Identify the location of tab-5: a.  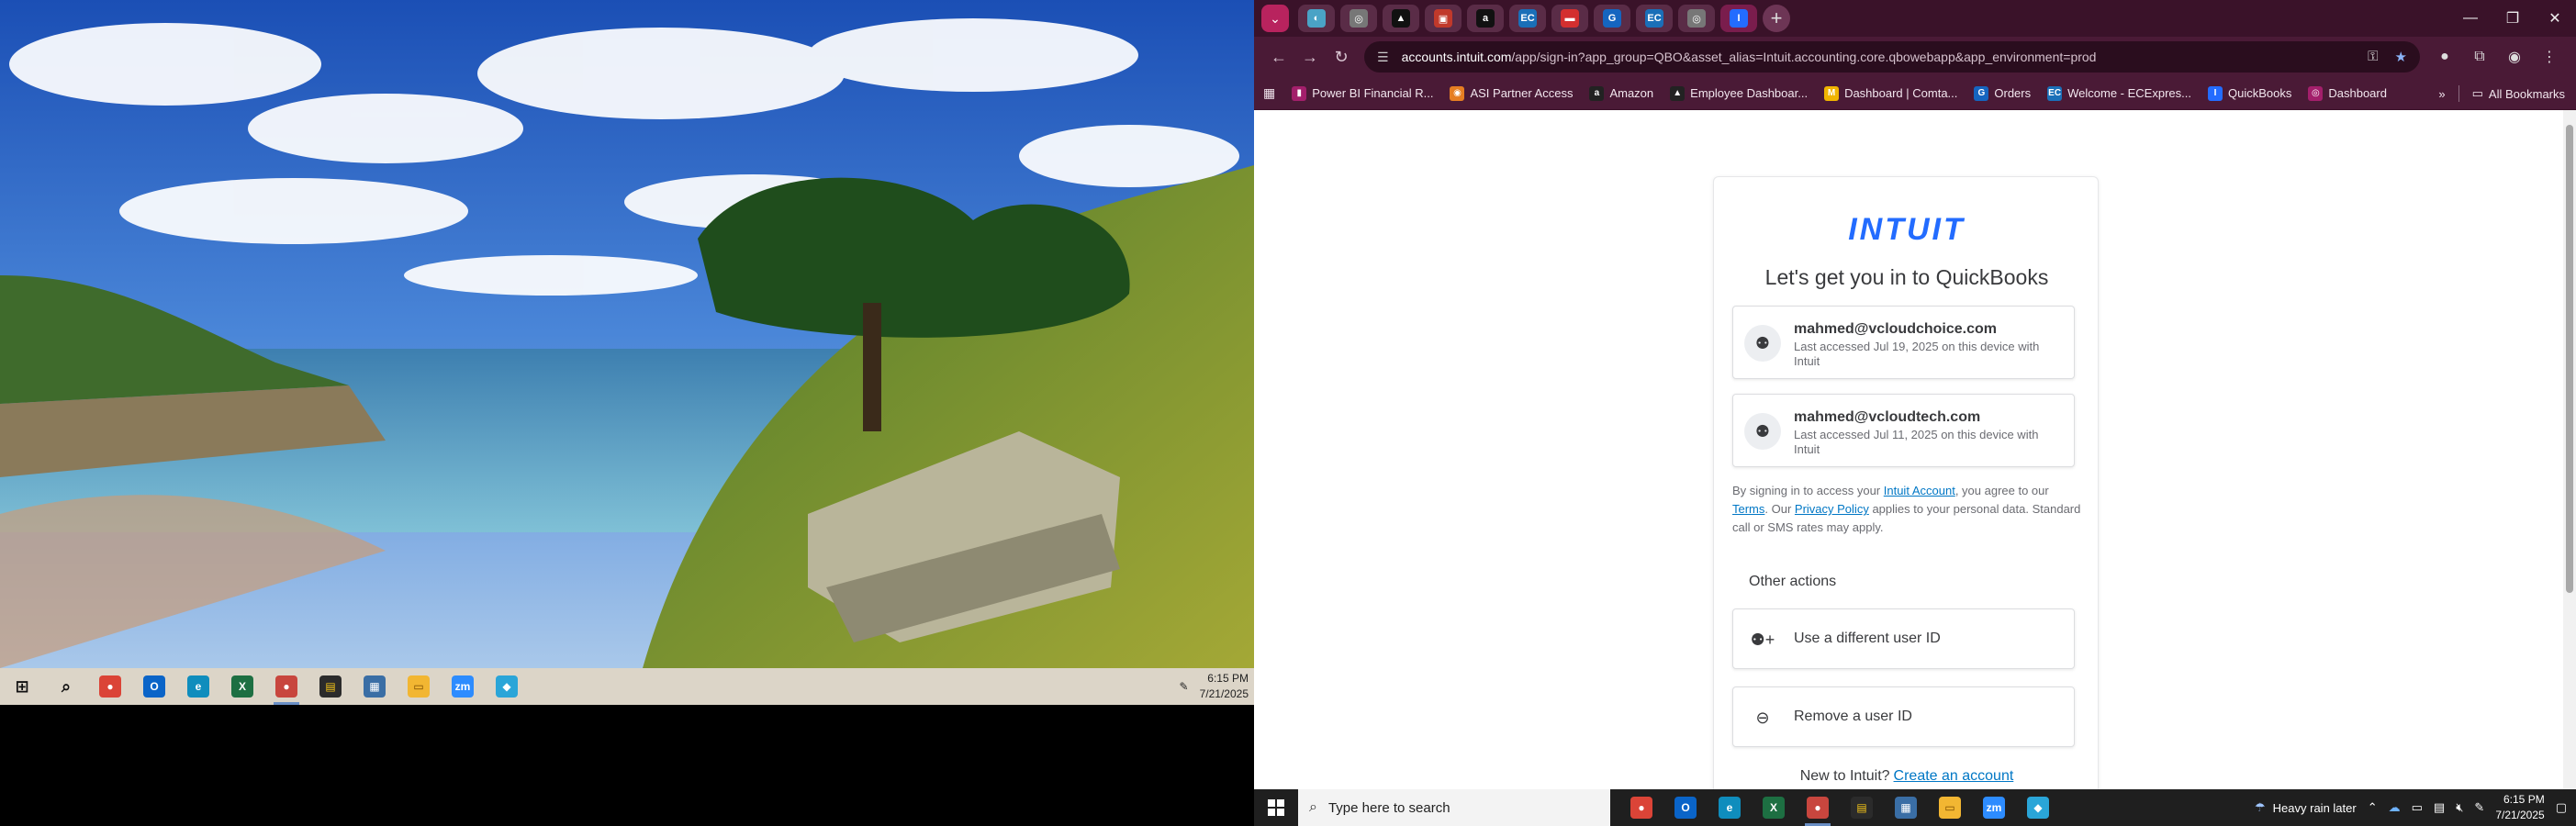
(1485, 18).